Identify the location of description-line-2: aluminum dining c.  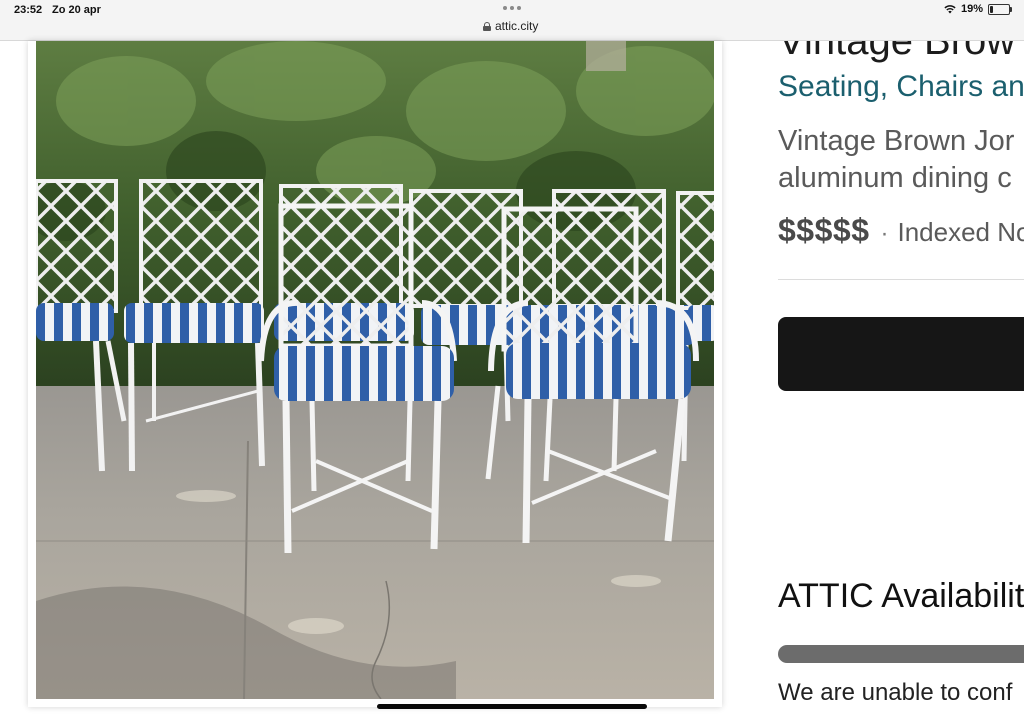
(895, 178).